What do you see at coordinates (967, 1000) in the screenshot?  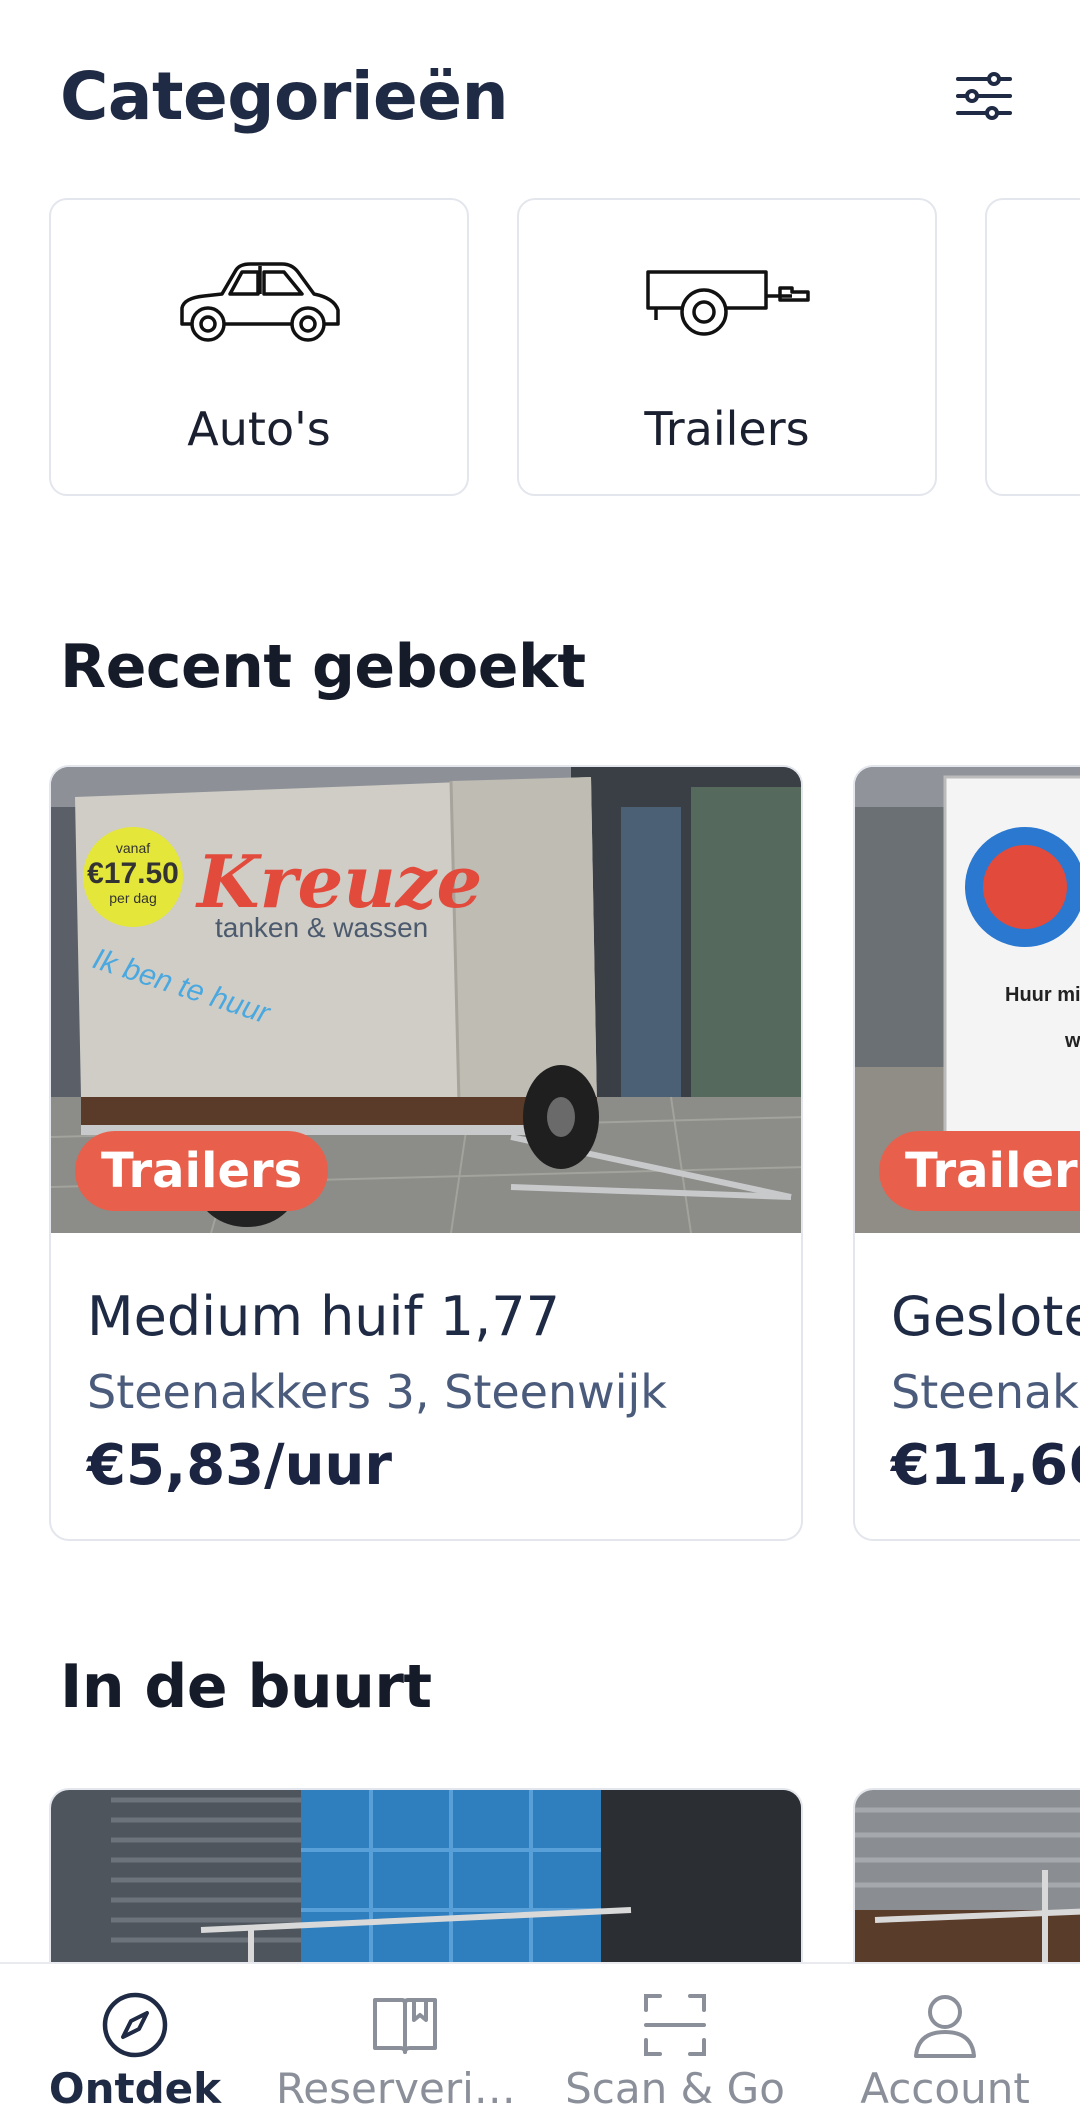 I see `listing-image: Huur mij w Trailers` at bounding box center [967, 1000].